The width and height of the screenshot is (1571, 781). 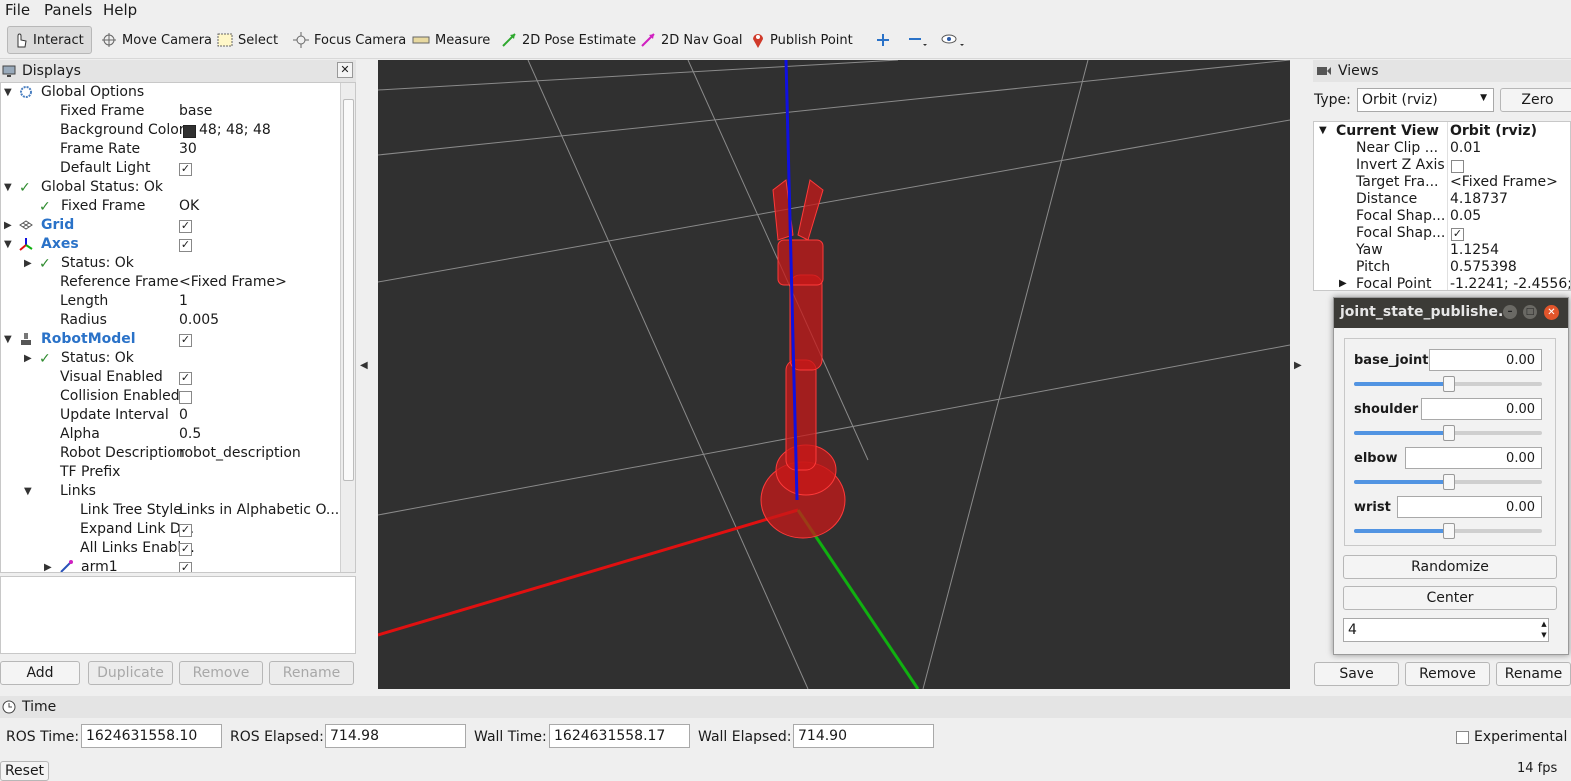 What do you see at coordinates (1442, 250) in the screenshot?
I see `view-row: Yaw 1.1254` at bounding box center [1442, 250].